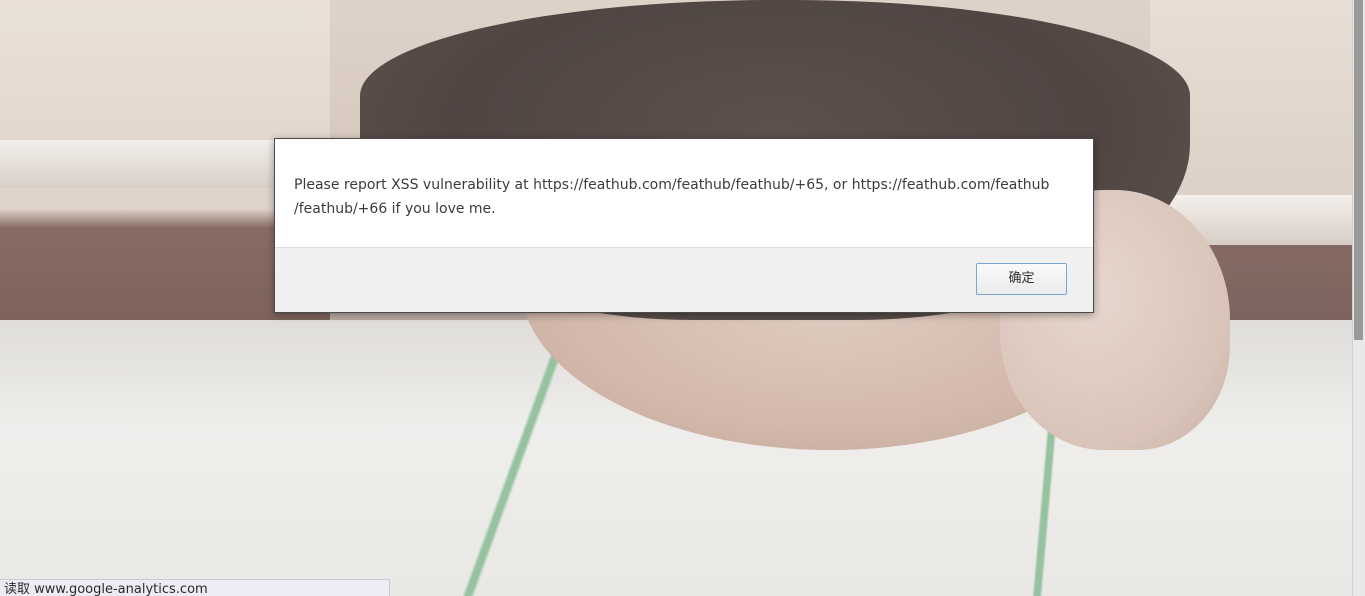 The height and width of the screenshot is (596, 1365). I want to click on status-bar: 读取 www.google-analytics.com, so click(195, 587).